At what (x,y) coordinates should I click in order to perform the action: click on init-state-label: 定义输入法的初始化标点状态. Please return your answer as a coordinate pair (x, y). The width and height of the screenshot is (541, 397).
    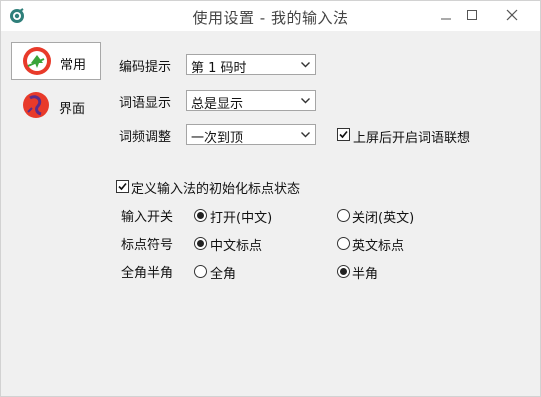
    Looking at the image, I should click on (216, 189).